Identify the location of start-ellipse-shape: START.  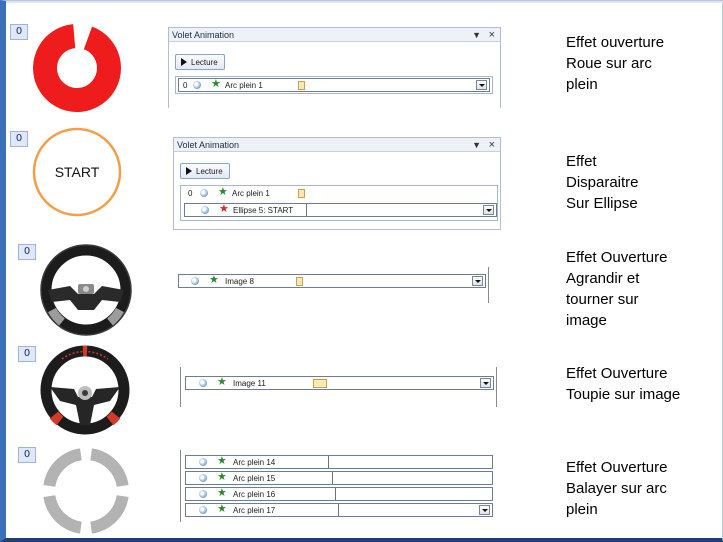
(77, 172).